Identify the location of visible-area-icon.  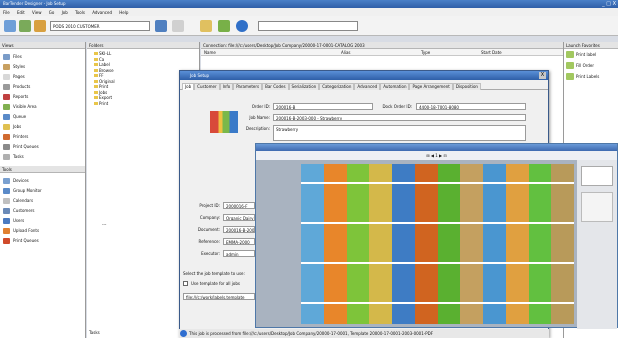
(6, 107).